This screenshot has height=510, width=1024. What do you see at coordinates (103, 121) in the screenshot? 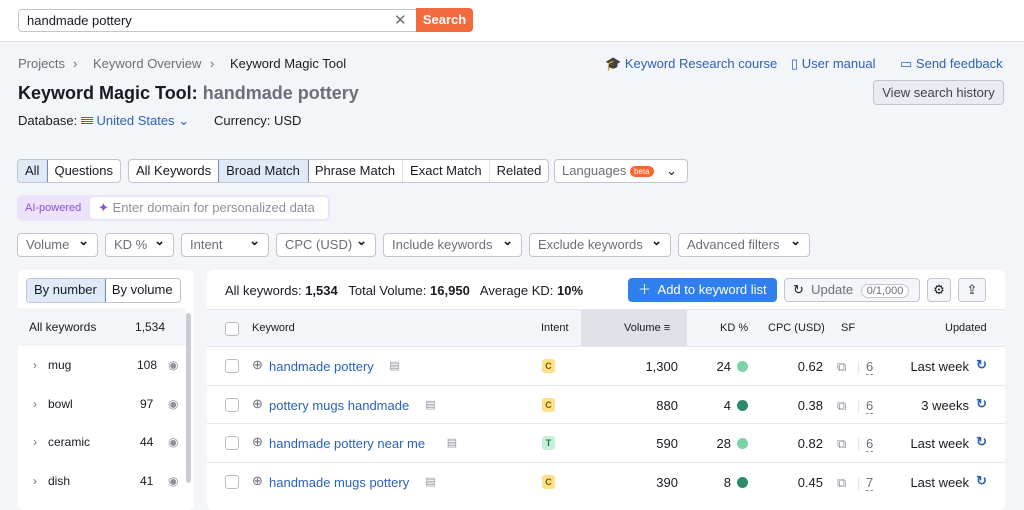
I see `database-selector: Database: United States ⌄` at bounding box center [103, 121].